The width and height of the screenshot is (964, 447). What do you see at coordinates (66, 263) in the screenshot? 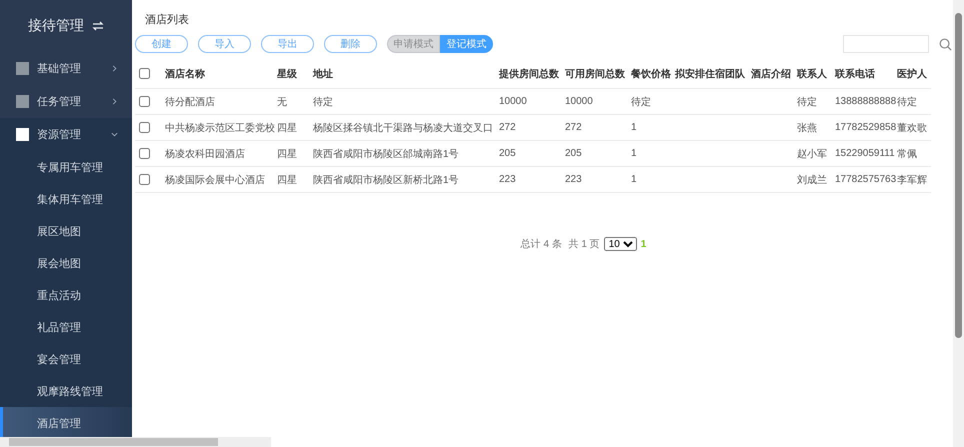
I see `sidebar-item: 展会地图` at bounding box center [66, 263].